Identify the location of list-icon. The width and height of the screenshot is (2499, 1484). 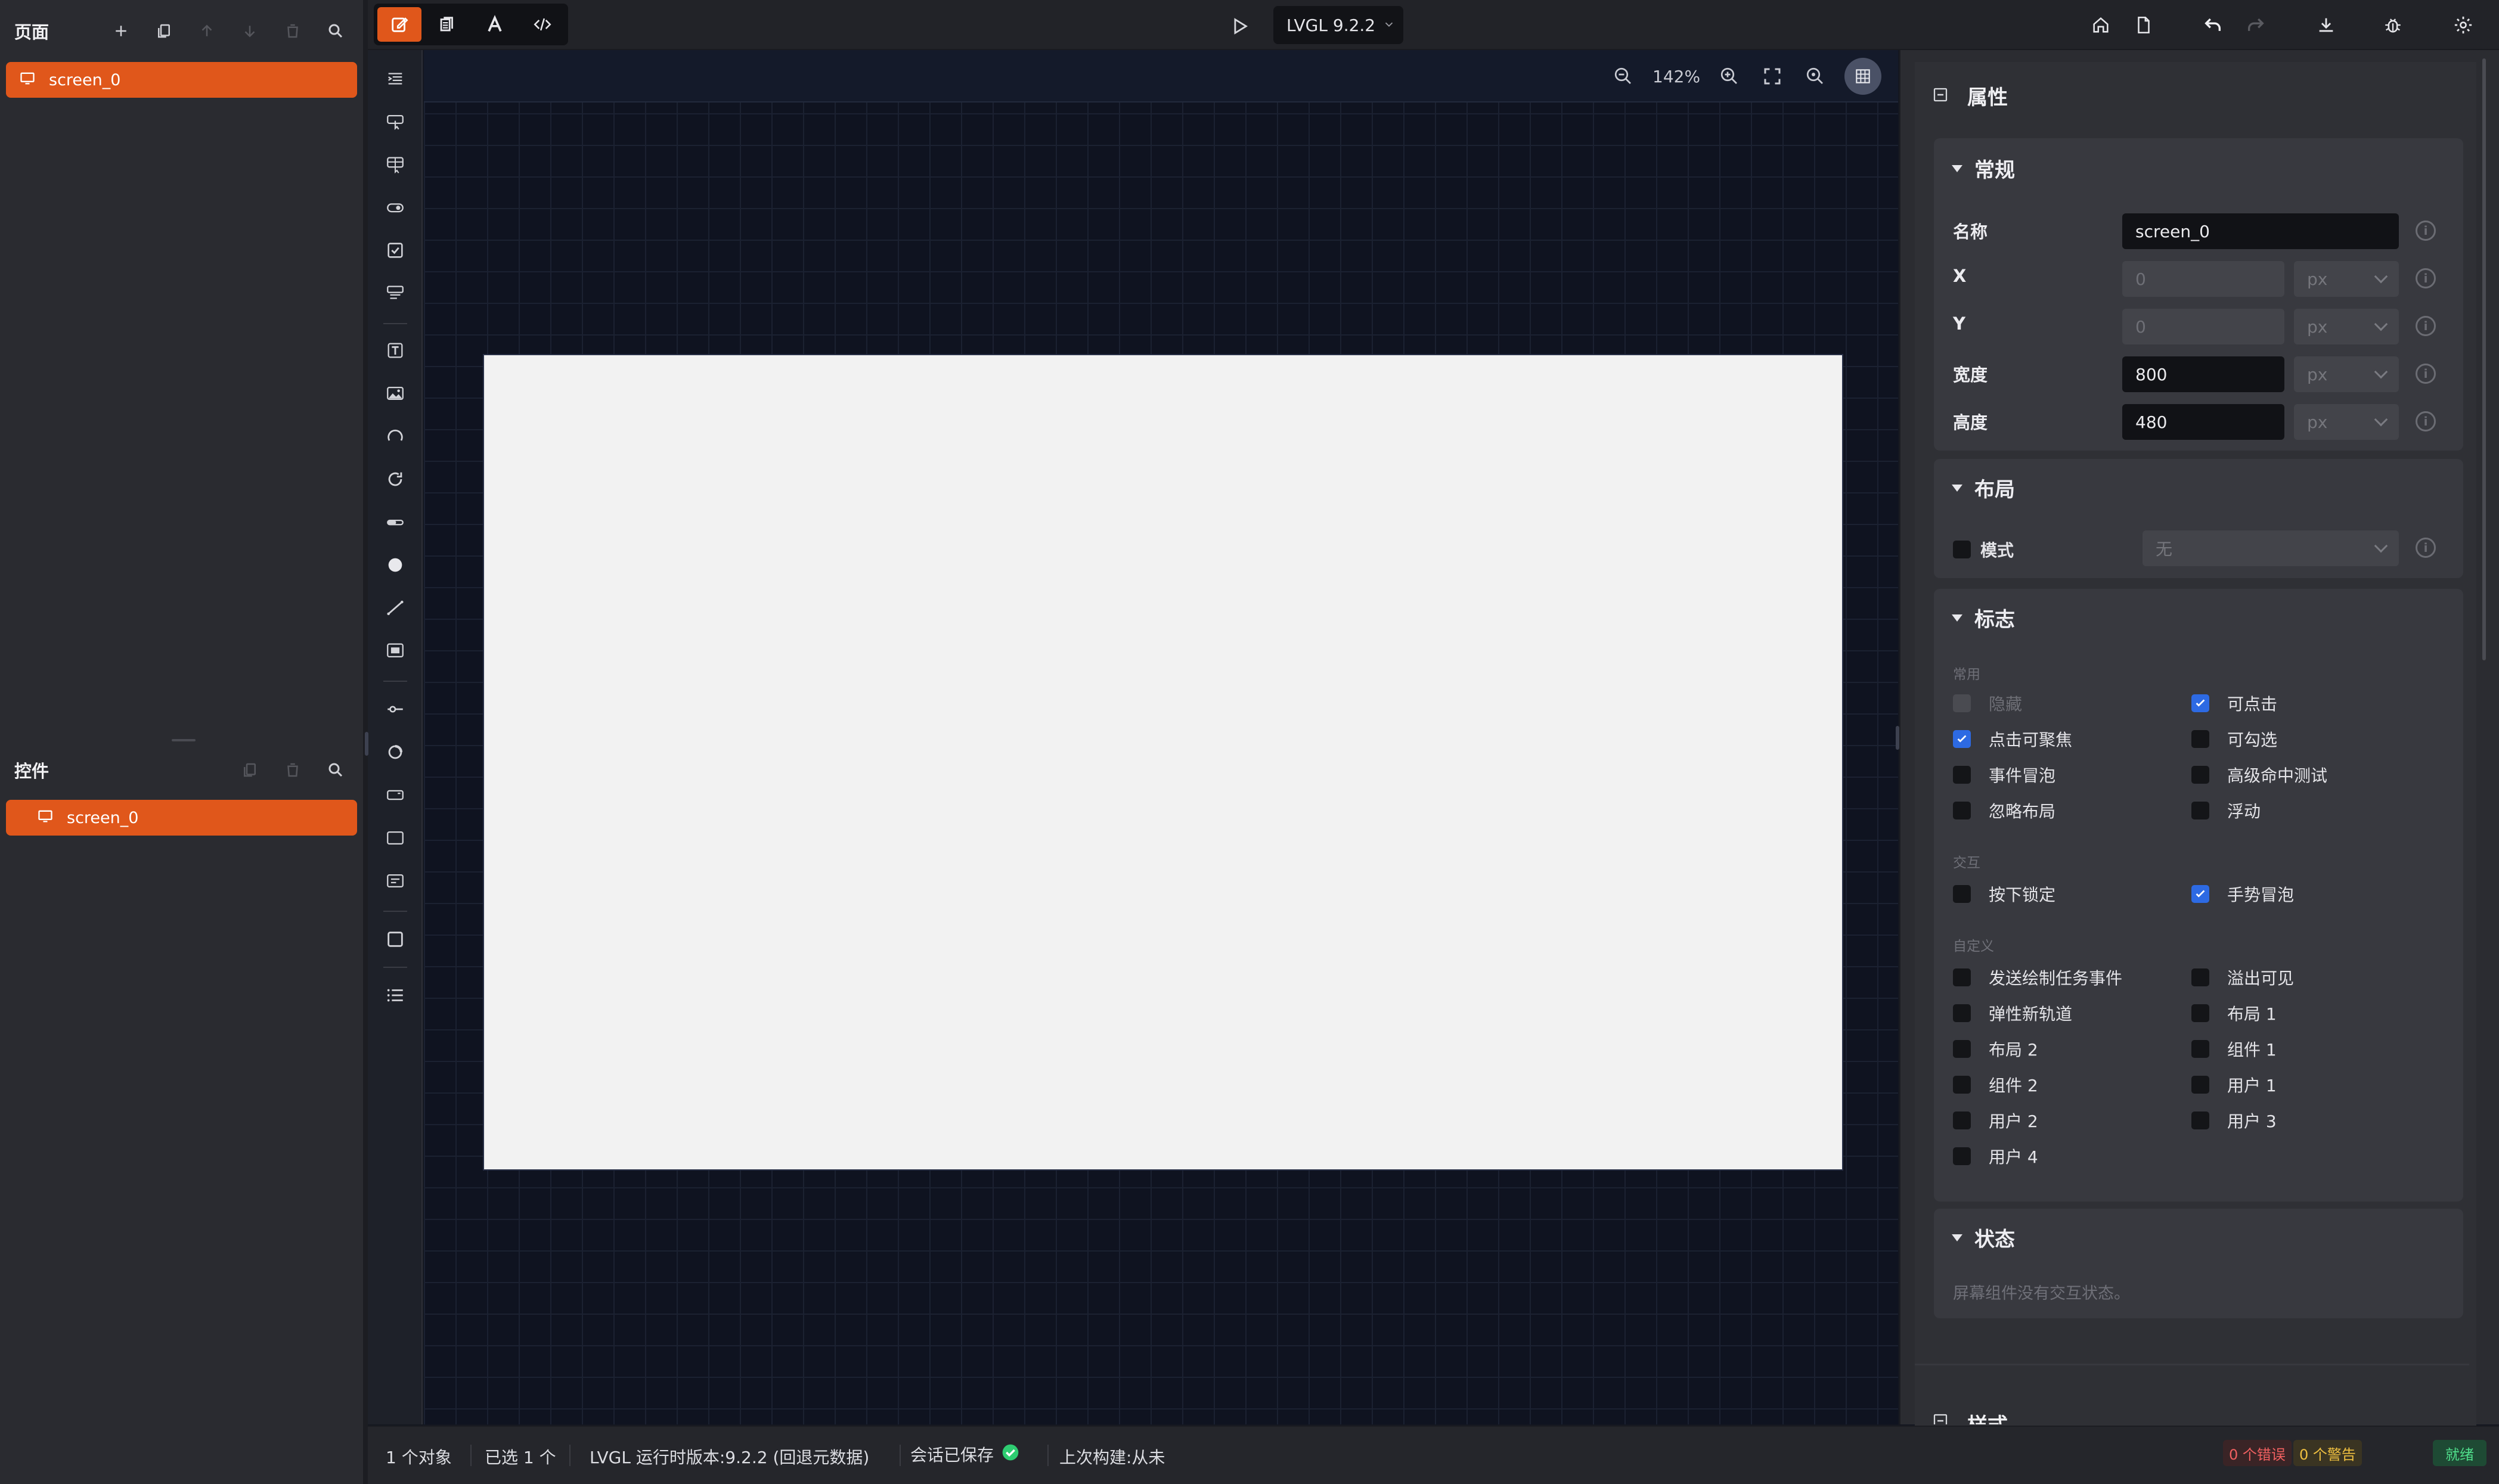
(396, 996).